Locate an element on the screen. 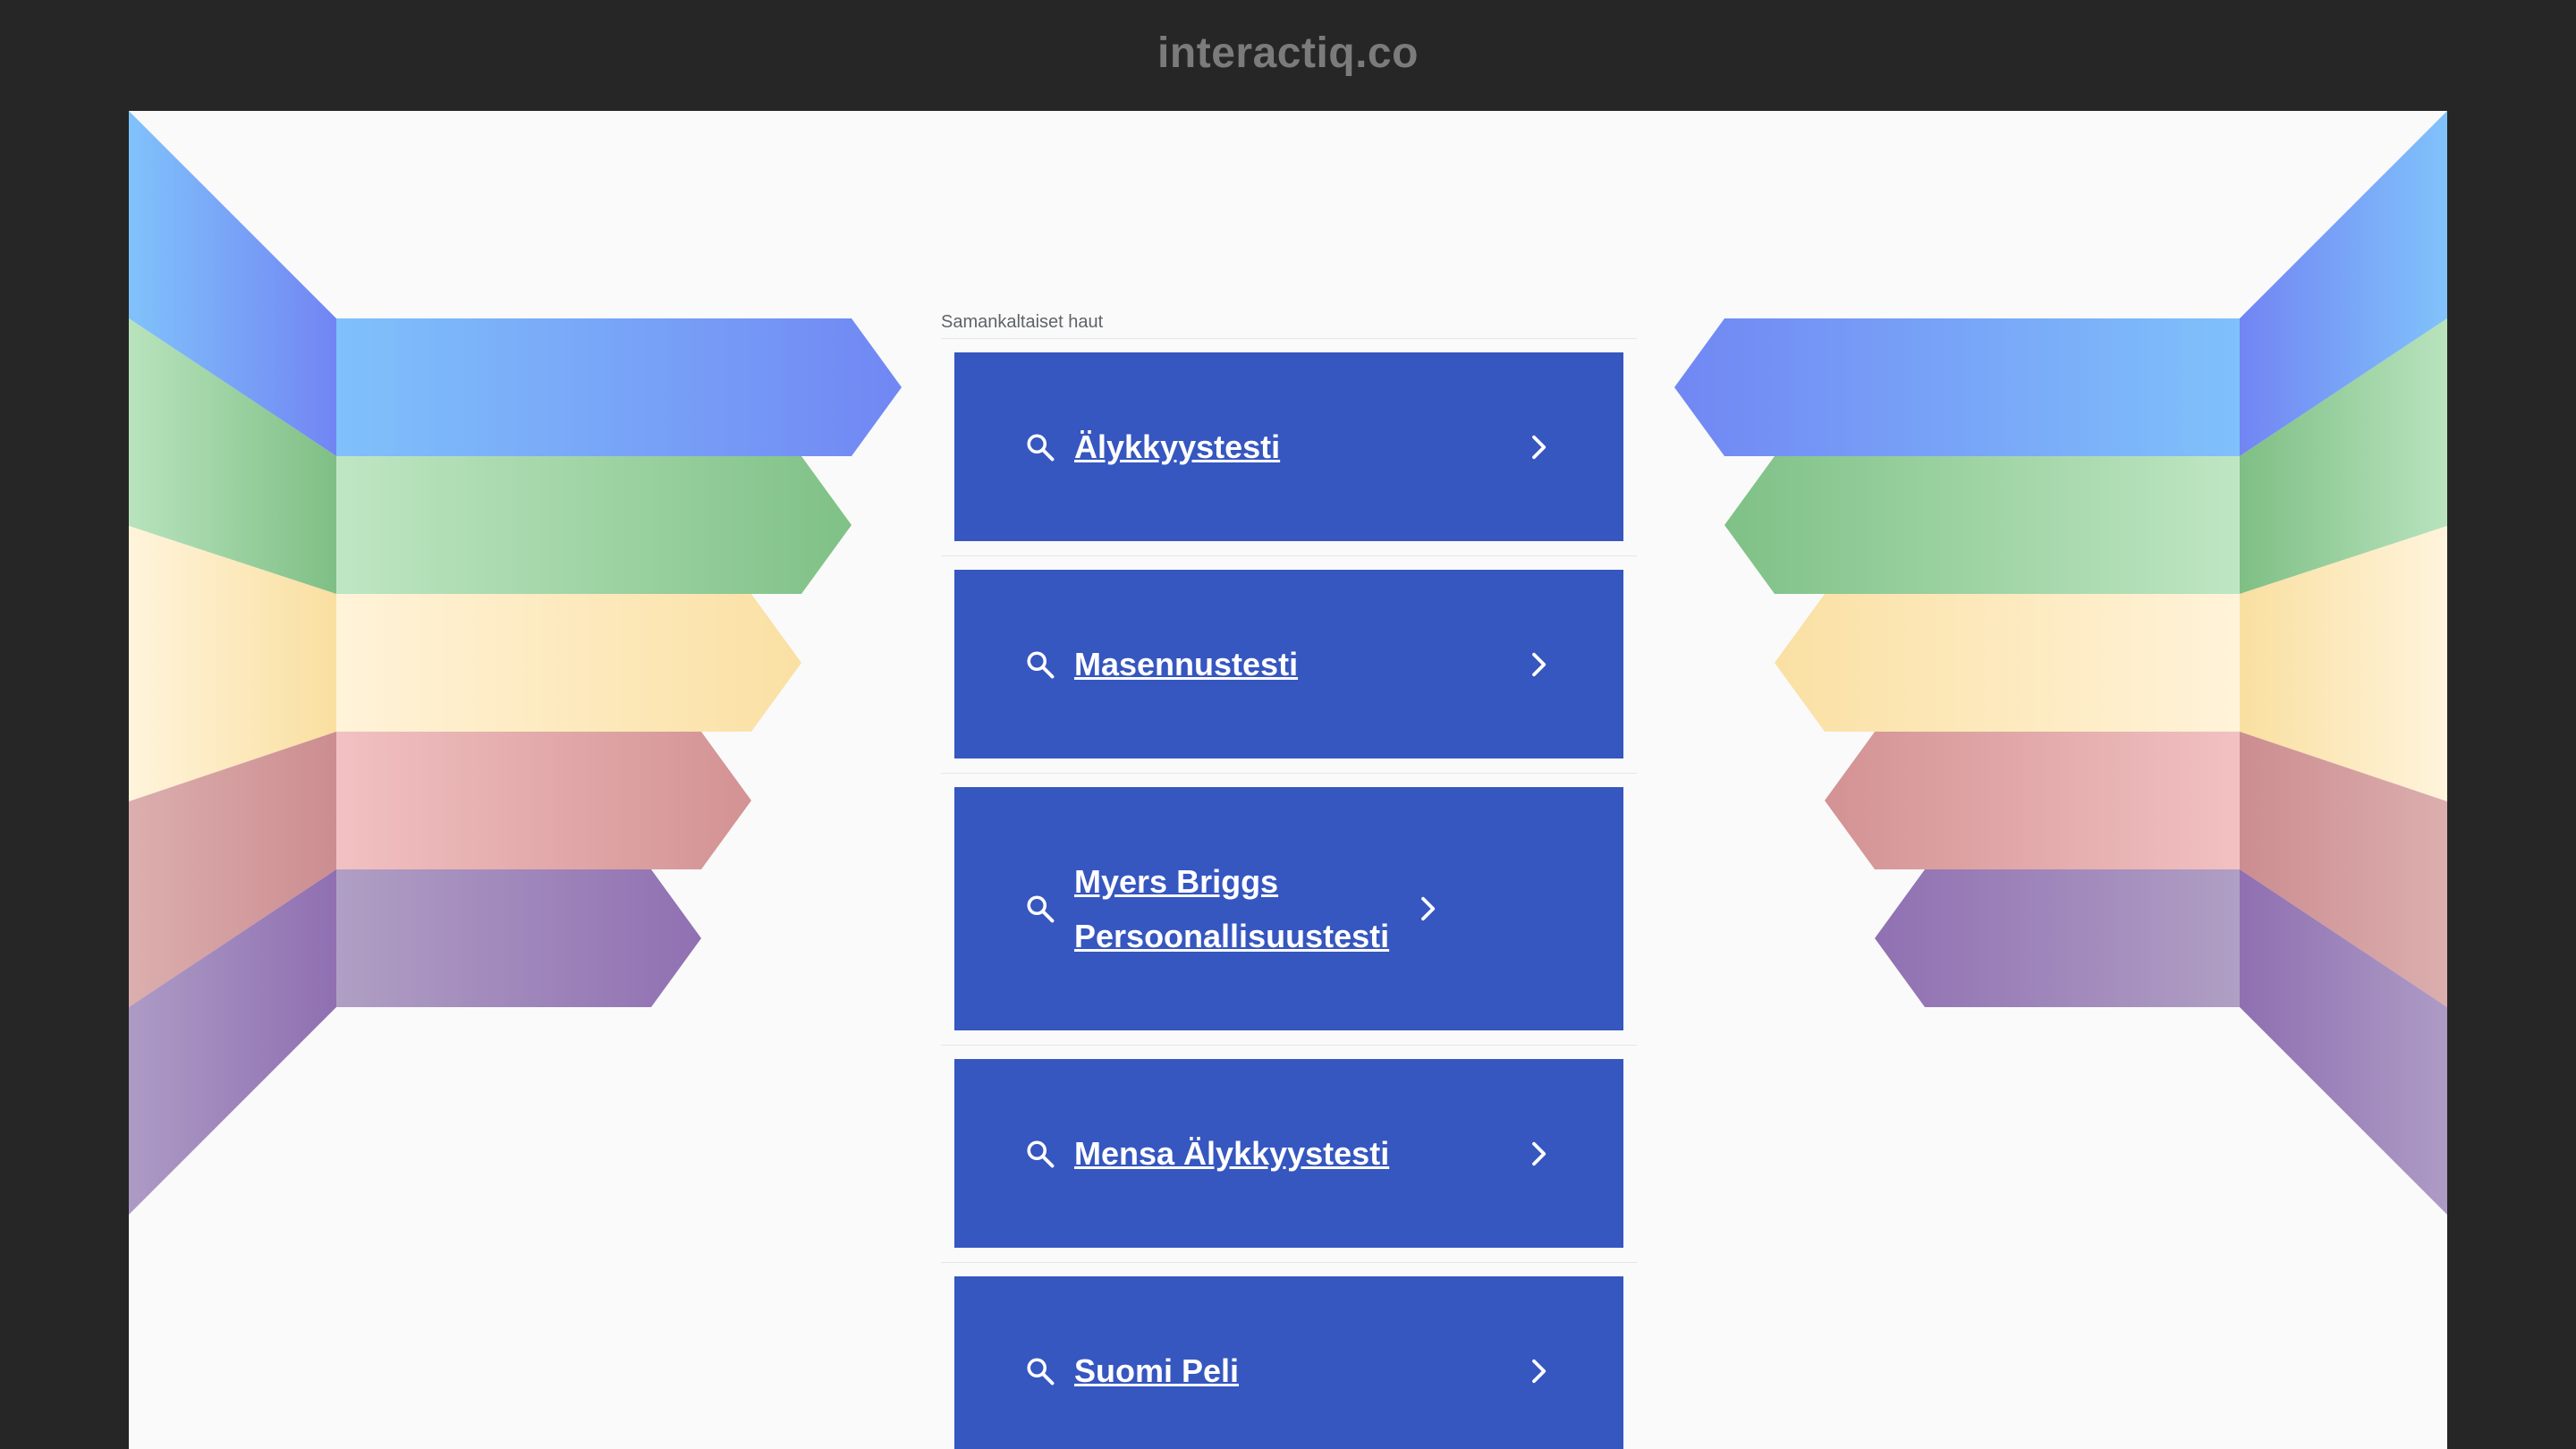 Image resolution: width=2576 pixels, height=1449 pixels. related-search-label: Älykkyystesti is located at coordinates (1177, 446).